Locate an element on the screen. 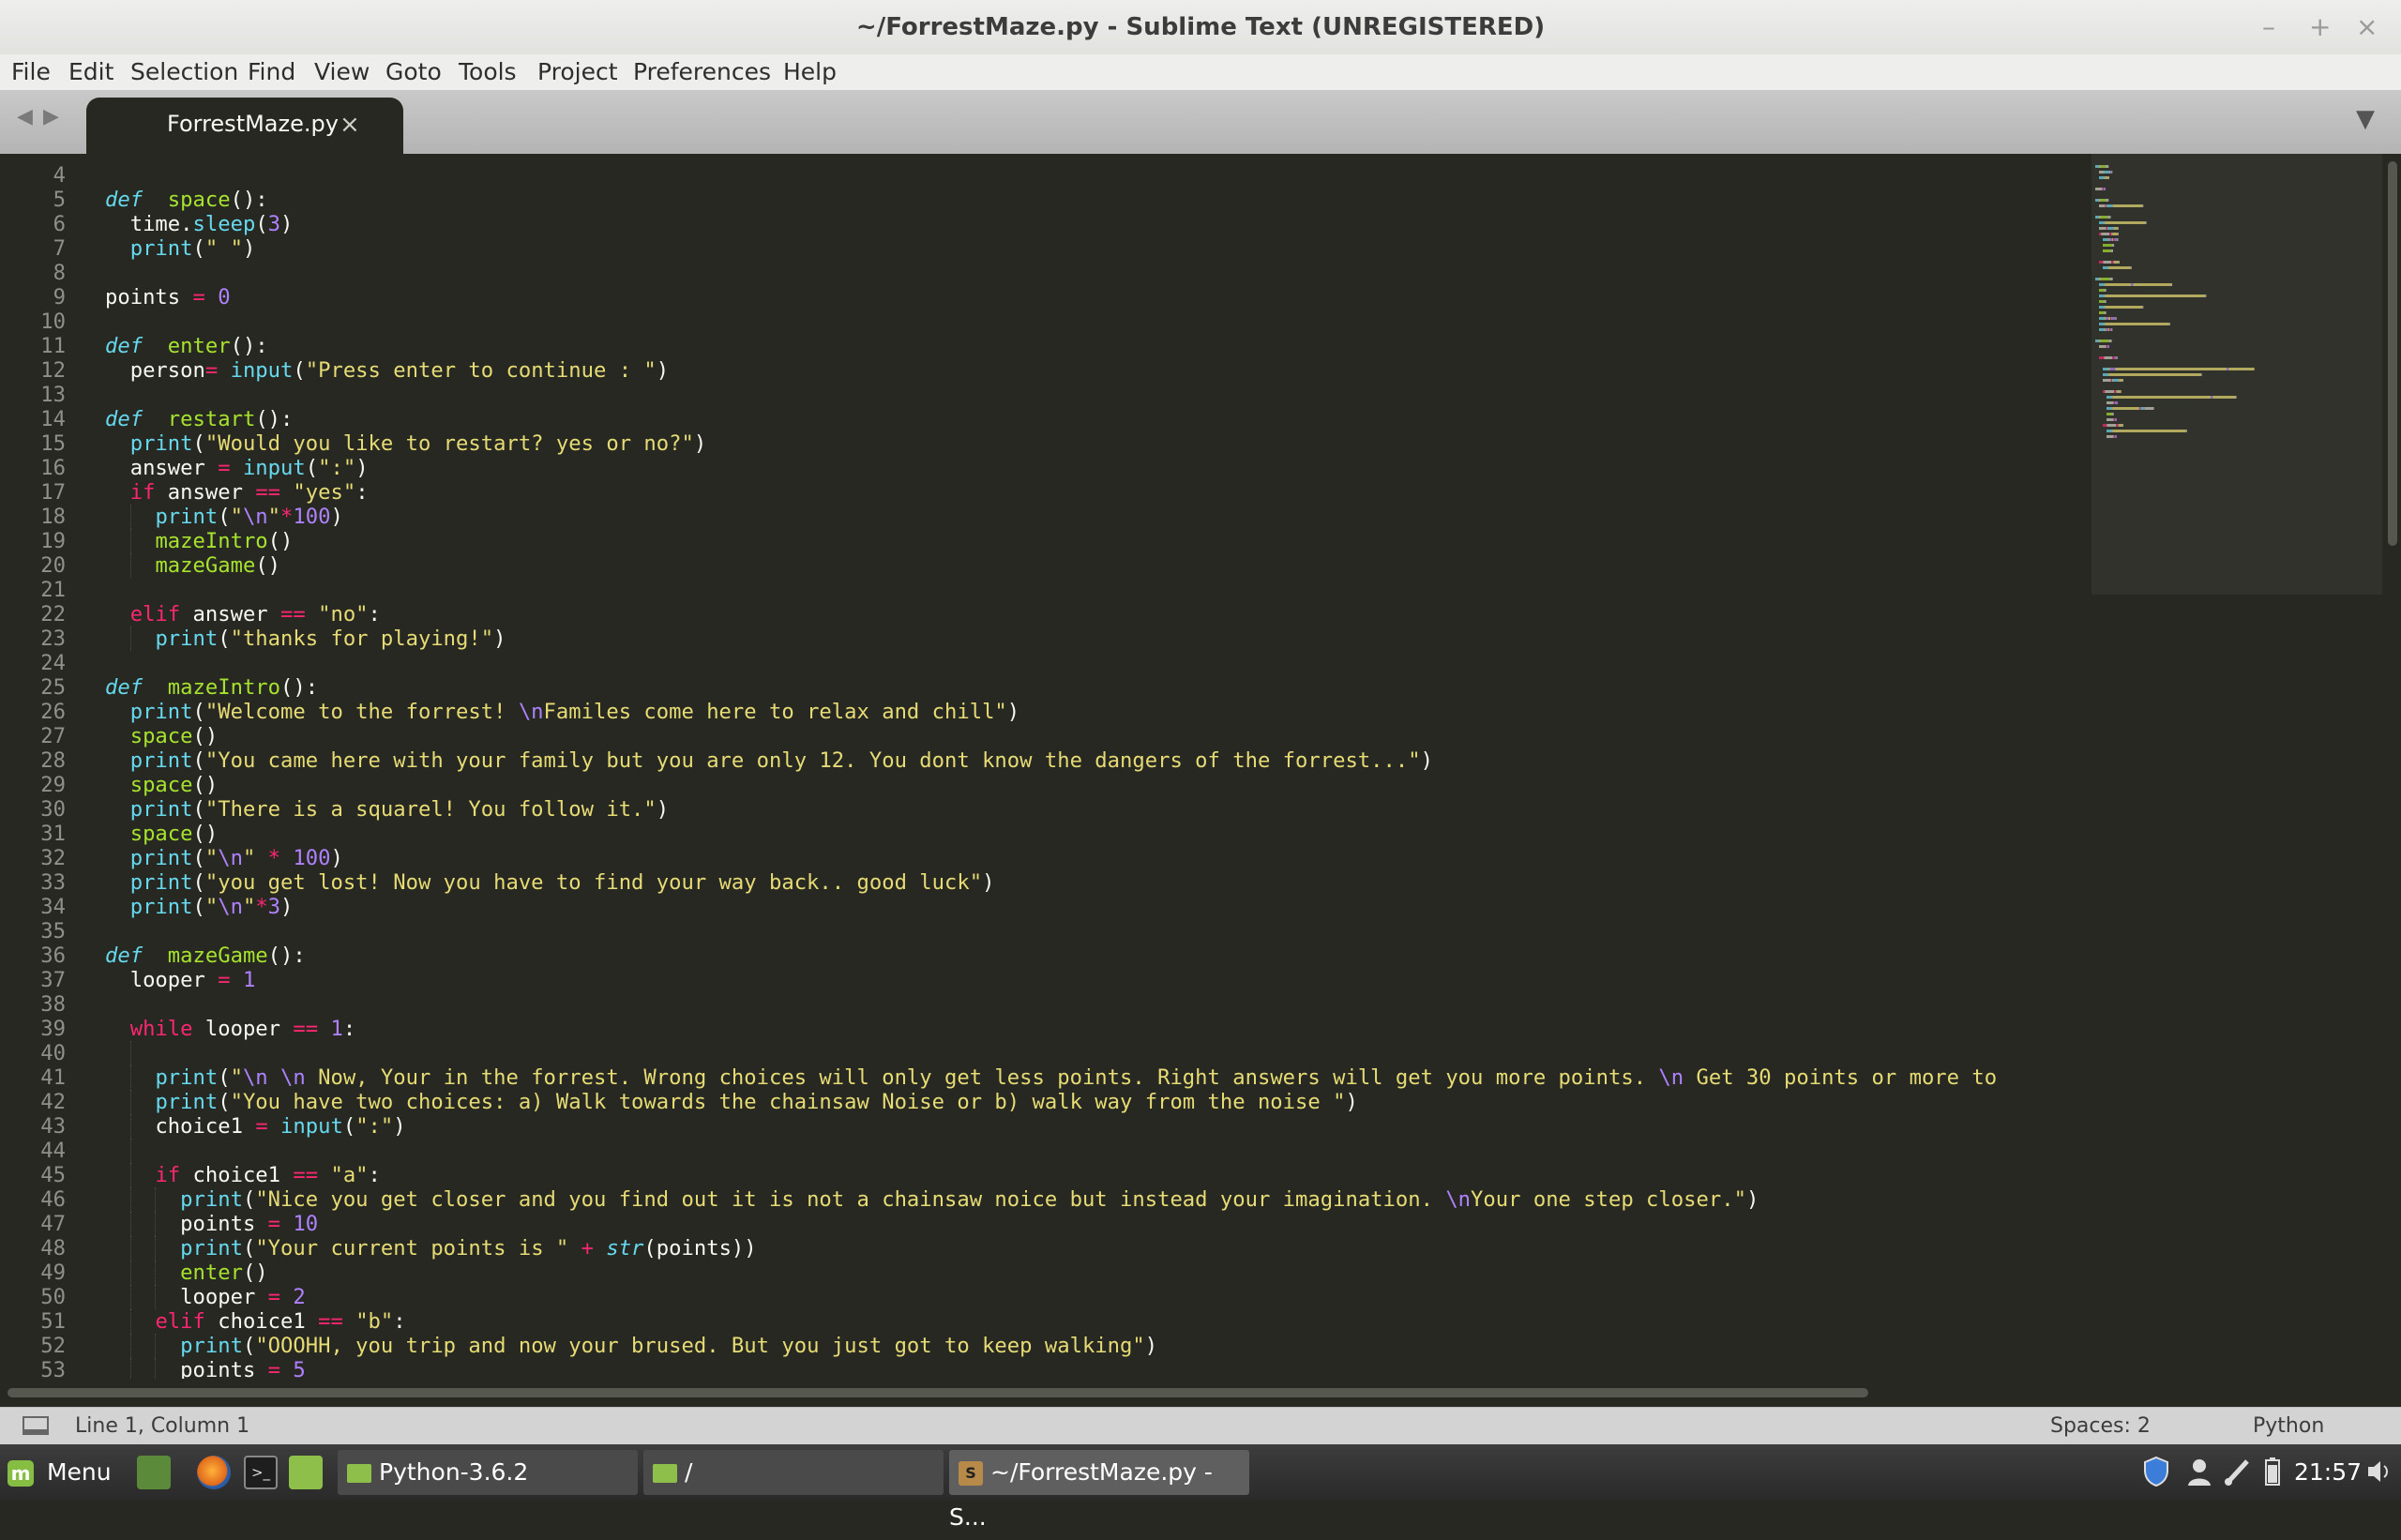 The height and width of the screenshot is (1540, 2401). battery-icon is located at coordinates (2272, 1472).